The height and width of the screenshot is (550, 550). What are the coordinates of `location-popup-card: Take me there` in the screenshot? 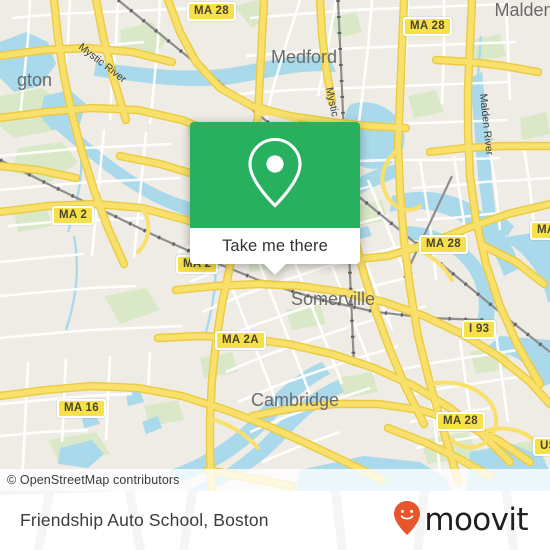 It's located at (275, 198).